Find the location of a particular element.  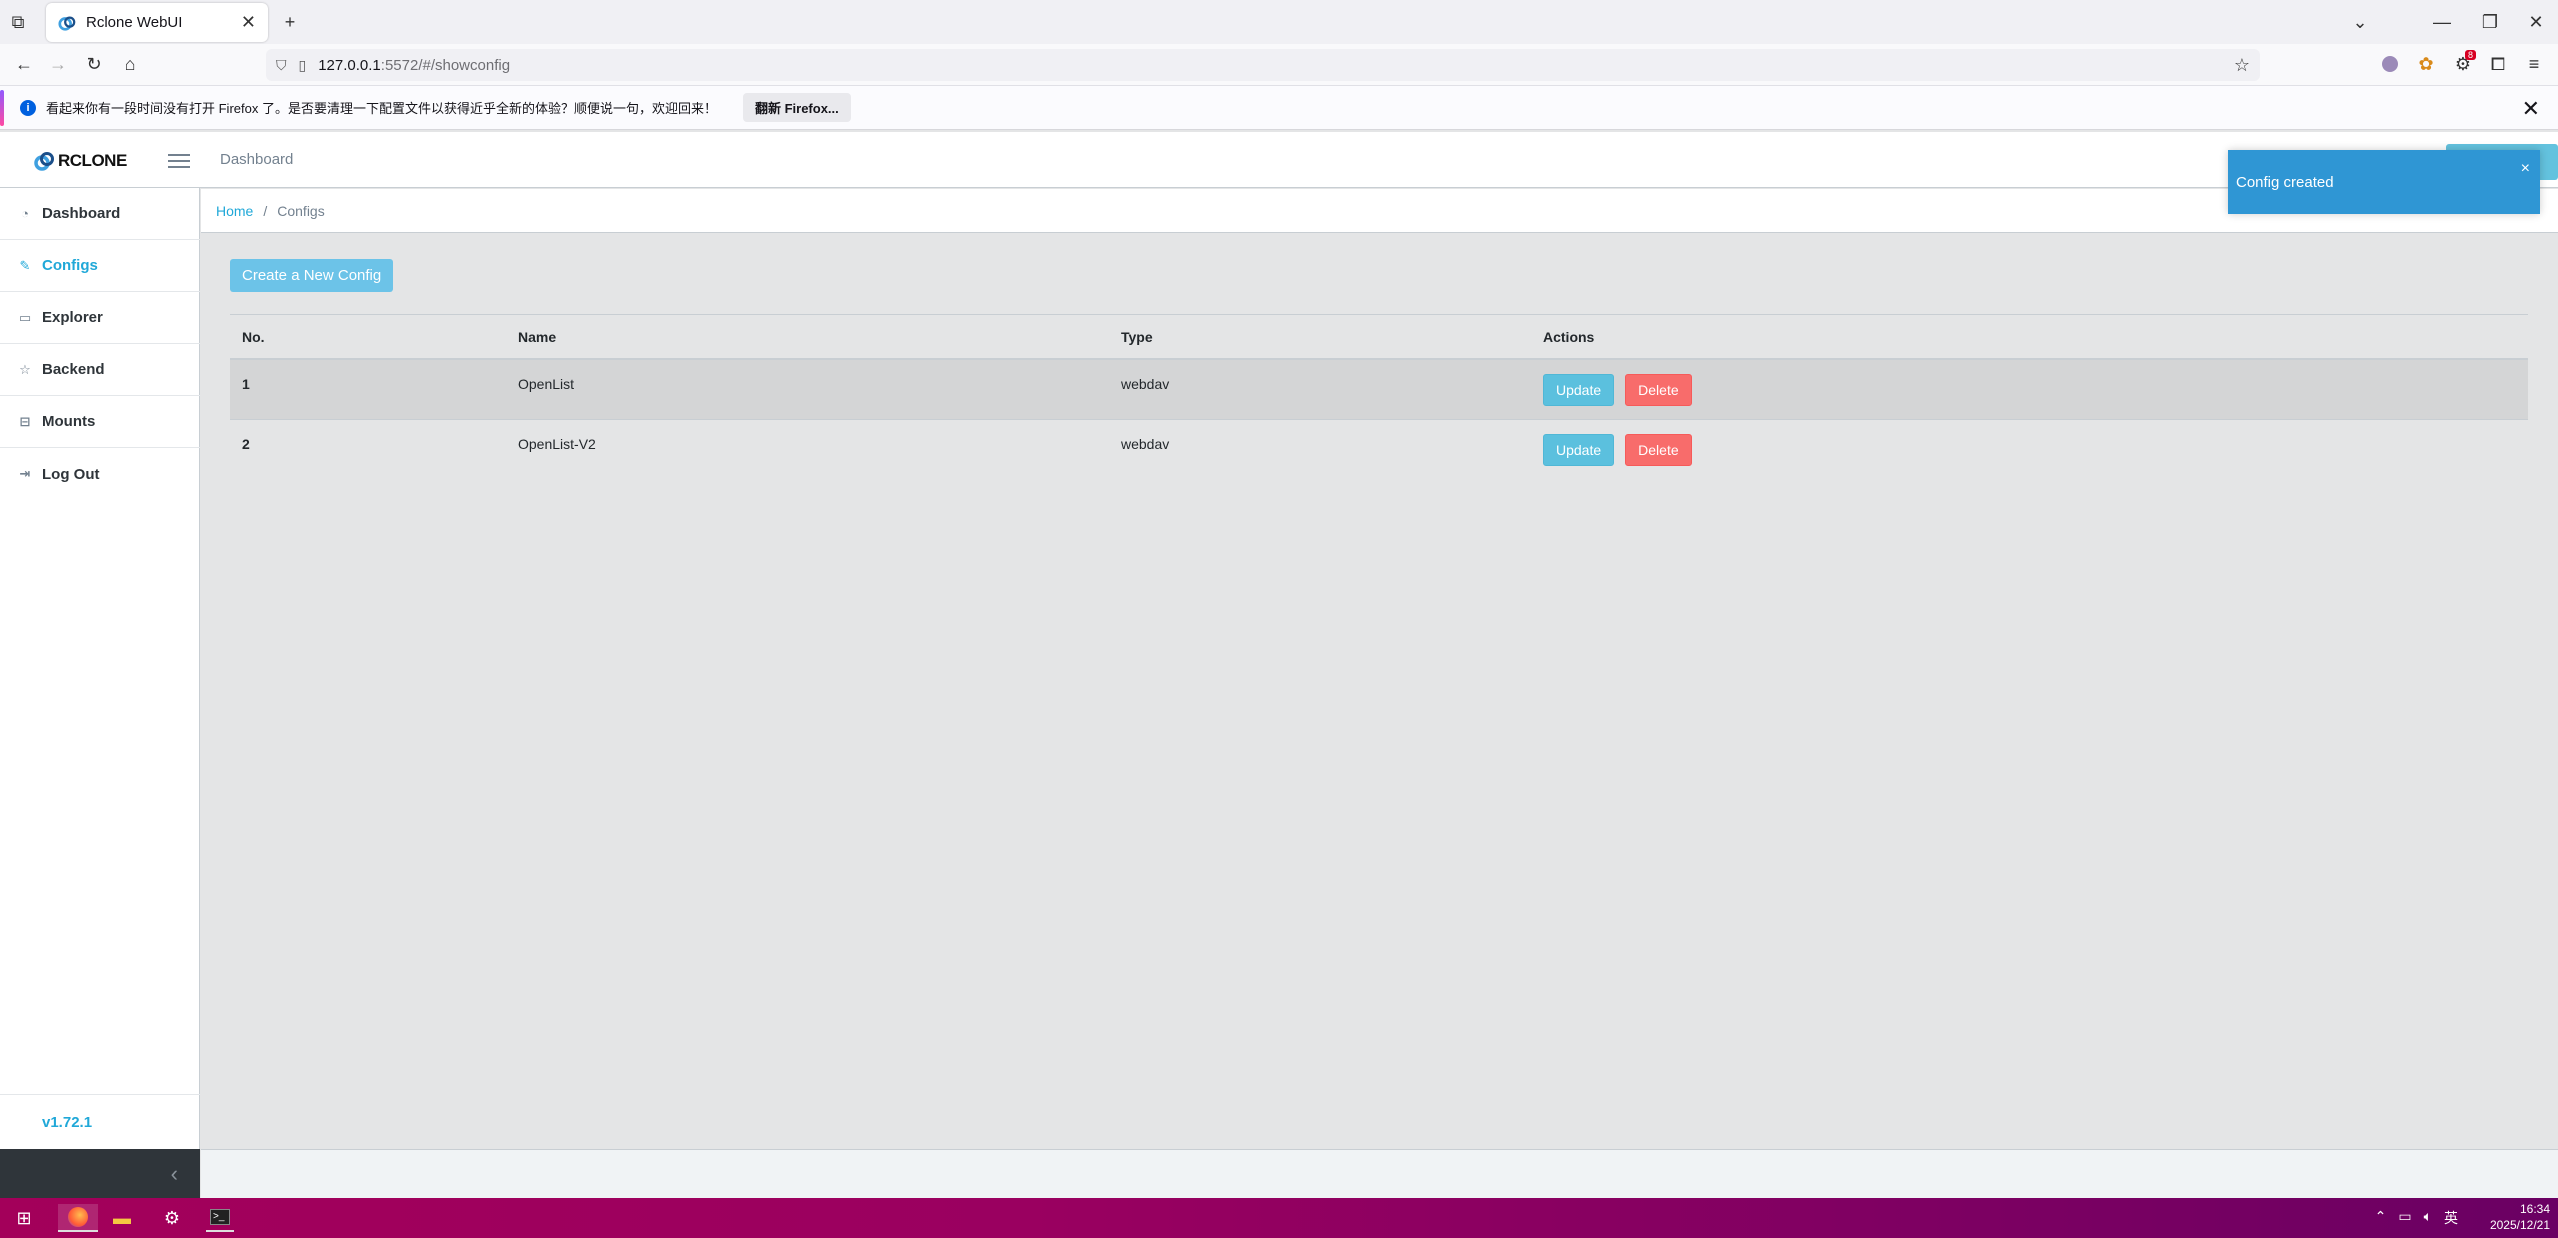

breadcrumb-current: Configs is located at coordinates (301, 210).